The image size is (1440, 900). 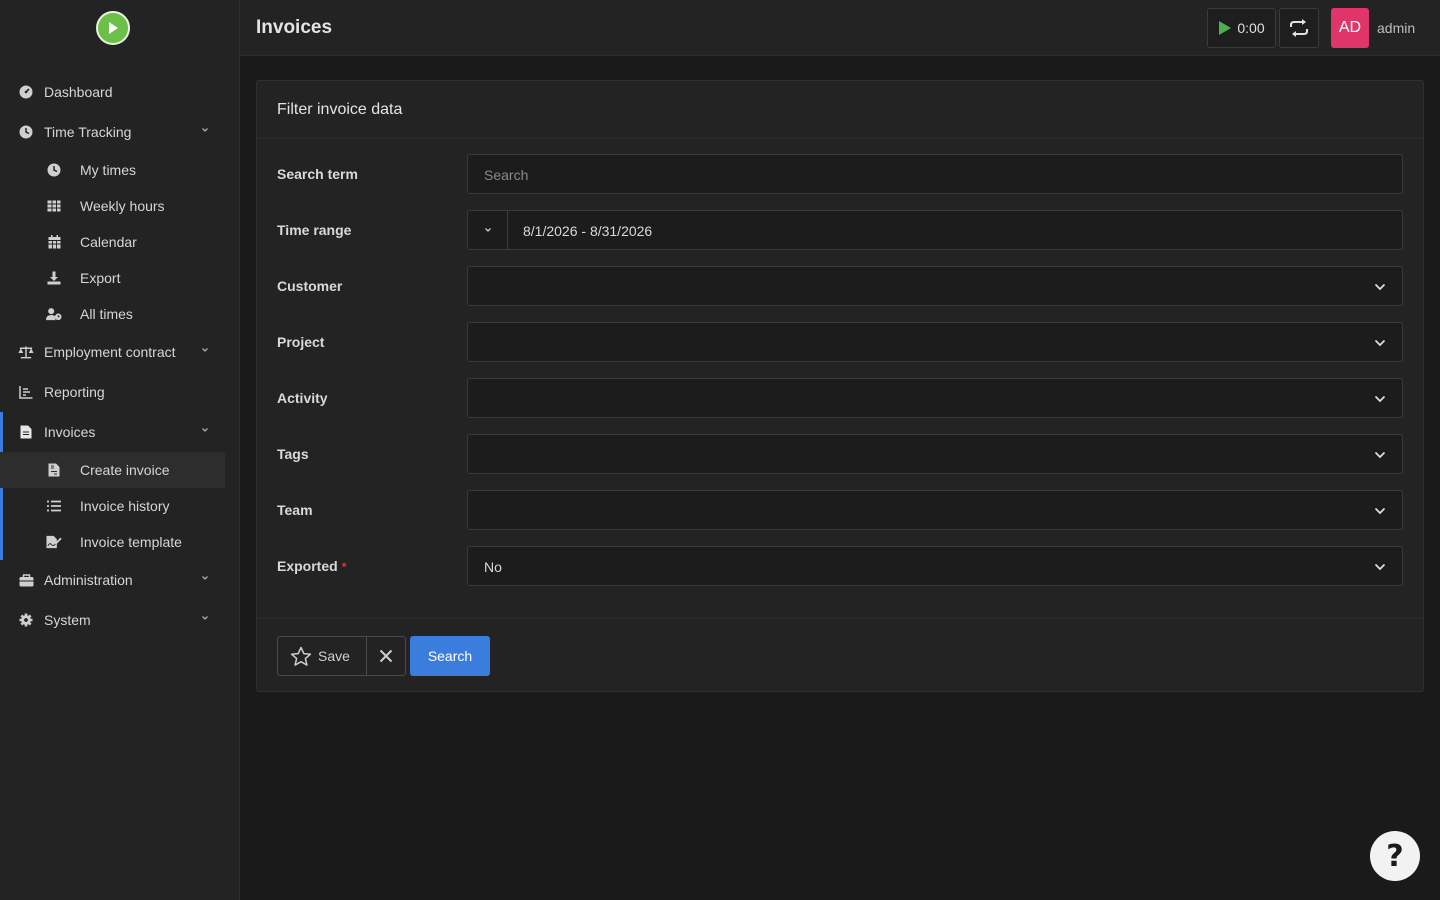 What do you see at coordinates (54, 470) in the screenshot?
I see `file-invoice-icon` at bounding box center [54, 470].